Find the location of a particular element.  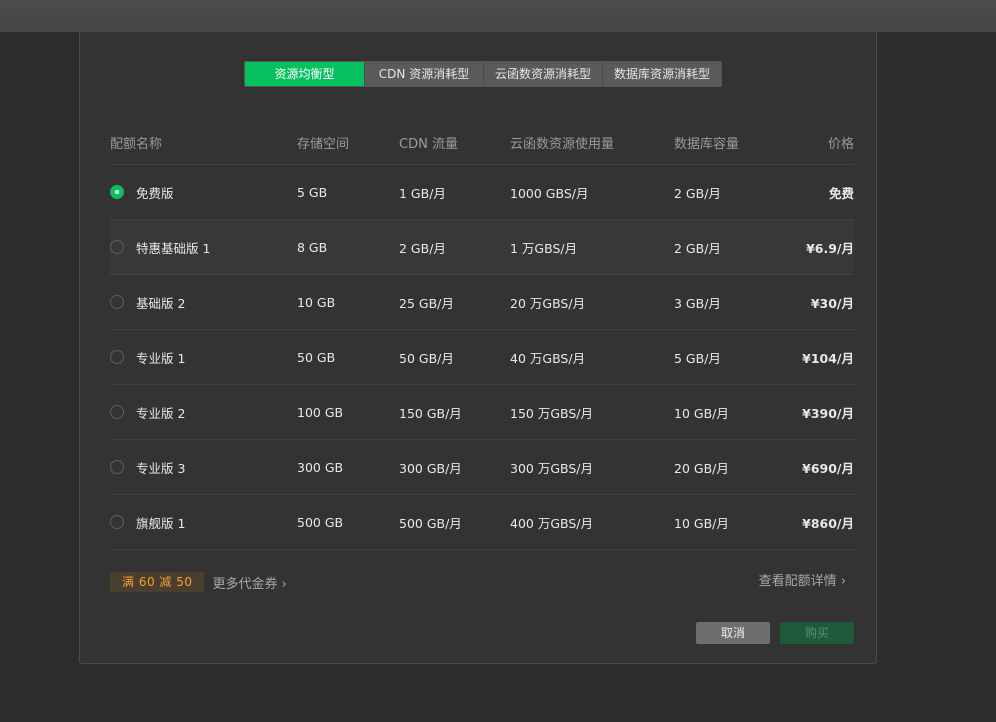

plan-storage: 500 GB is located at coordinates (320, 522).